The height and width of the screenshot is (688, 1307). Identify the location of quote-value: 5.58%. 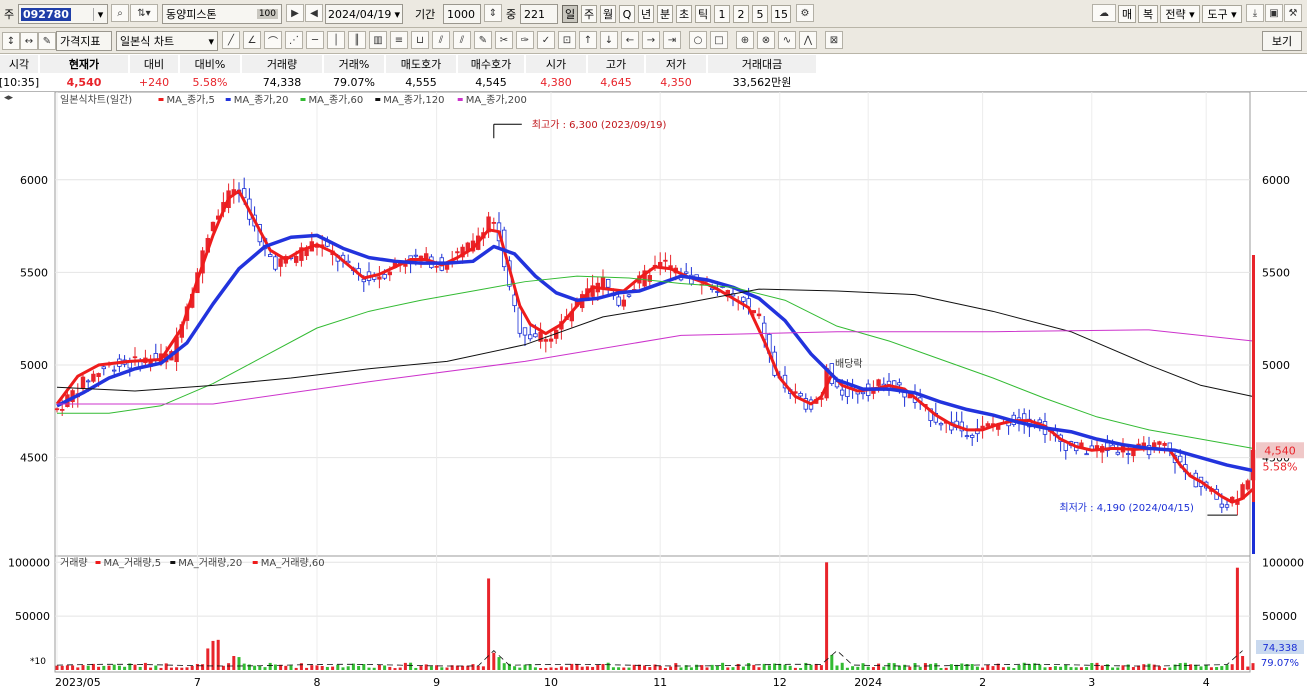
(210, 82).